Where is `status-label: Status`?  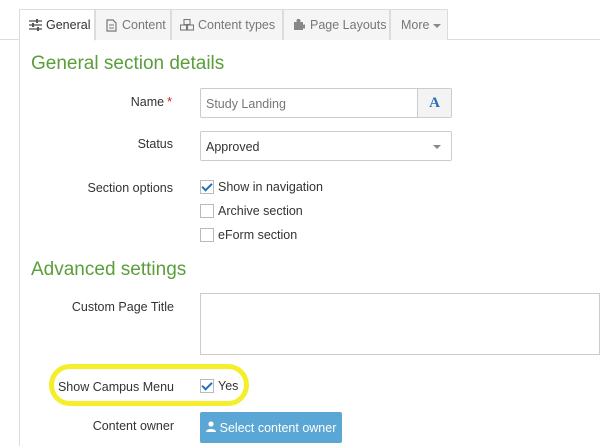
status-label: Status is located at coordinates (155, 144).